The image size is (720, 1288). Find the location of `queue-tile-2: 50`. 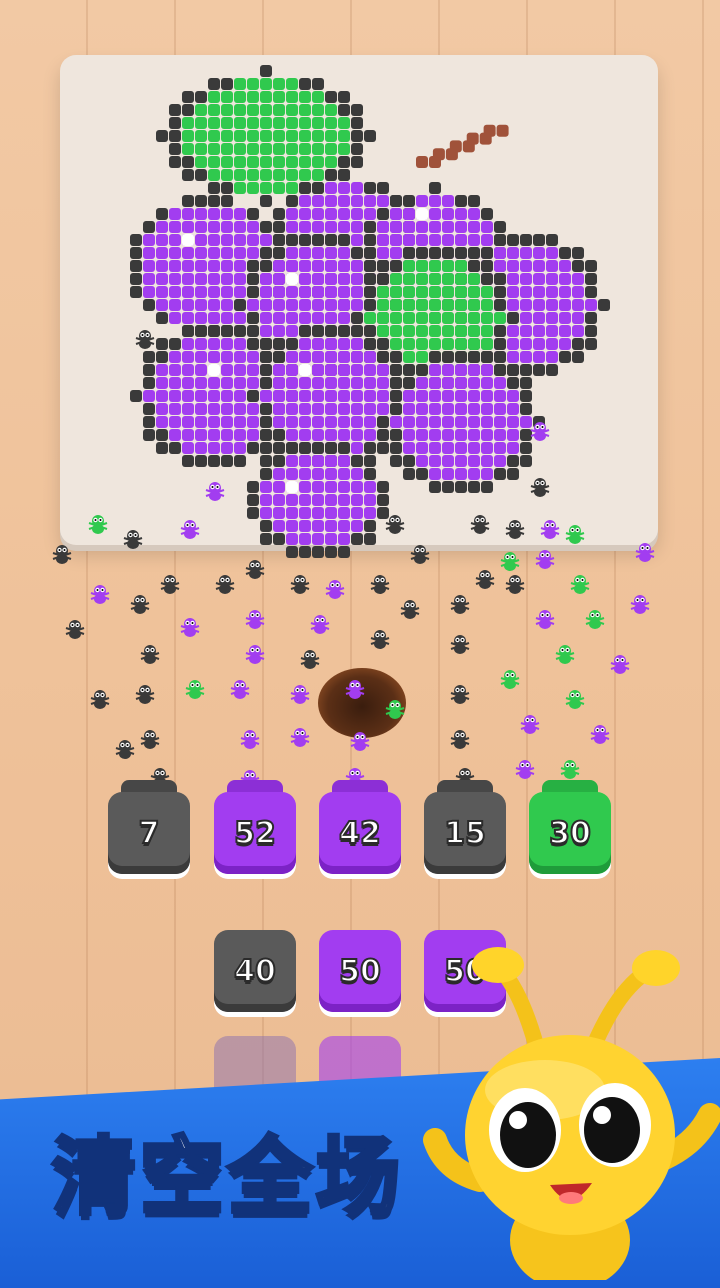

queue-tile-2: 50 is located at coordinates (360, 971).